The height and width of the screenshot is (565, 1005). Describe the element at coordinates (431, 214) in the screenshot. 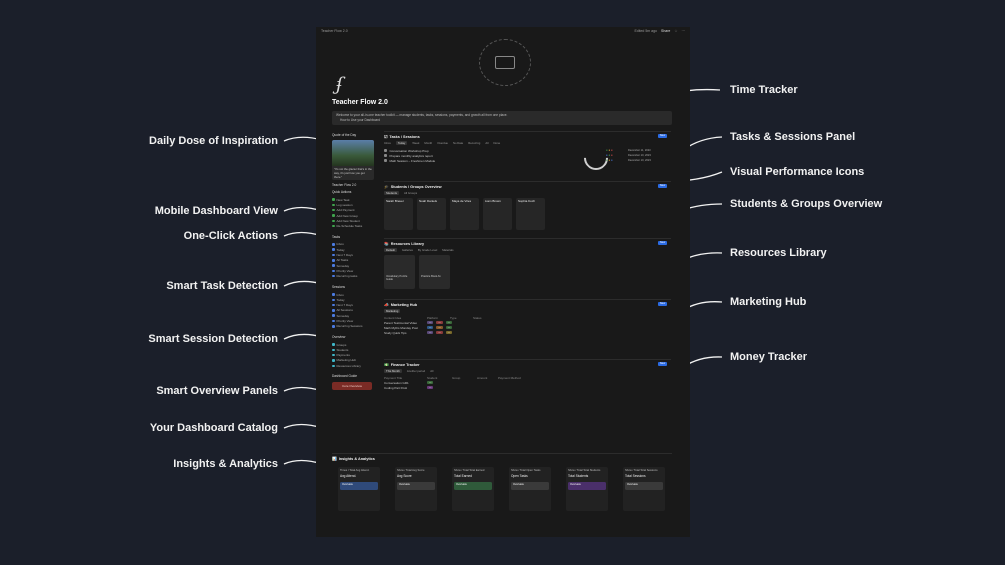

I see `student-card: Noah Daniels` at that location.